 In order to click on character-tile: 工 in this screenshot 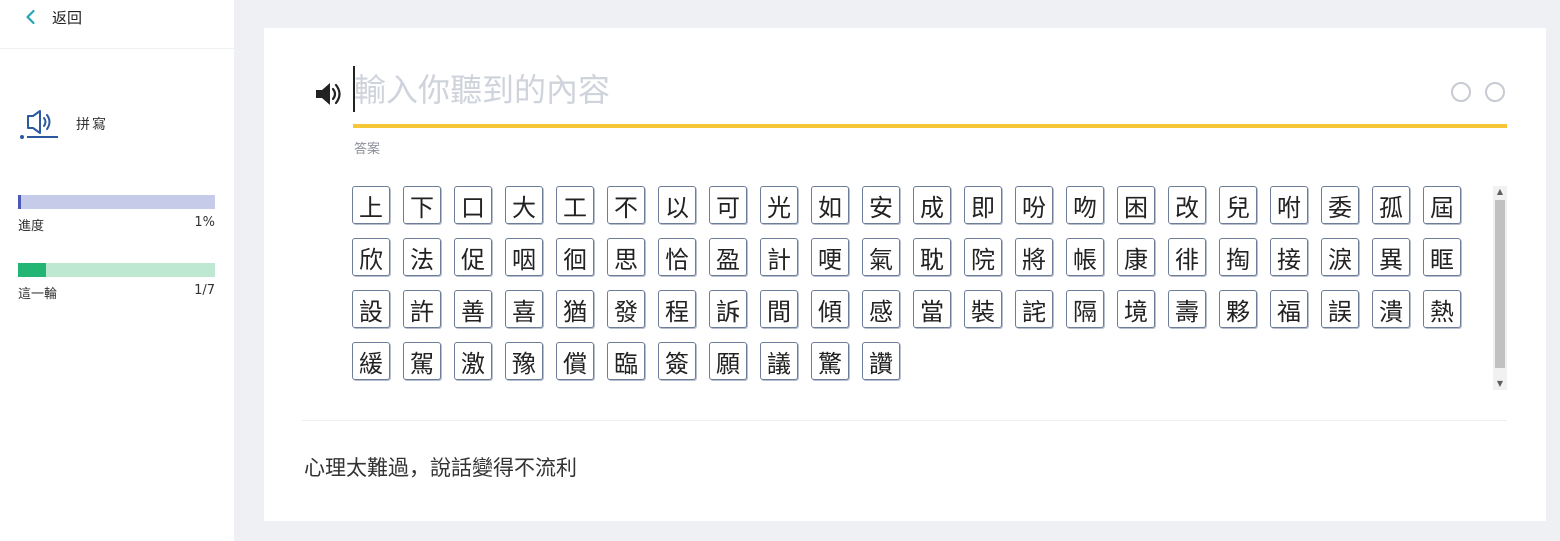, I will do `click(575, 205)`.